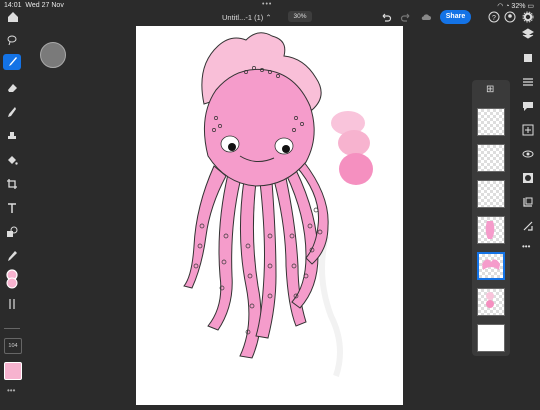 The image size is (540, 410). I want to click on lasso-tool, so click(12, 40).